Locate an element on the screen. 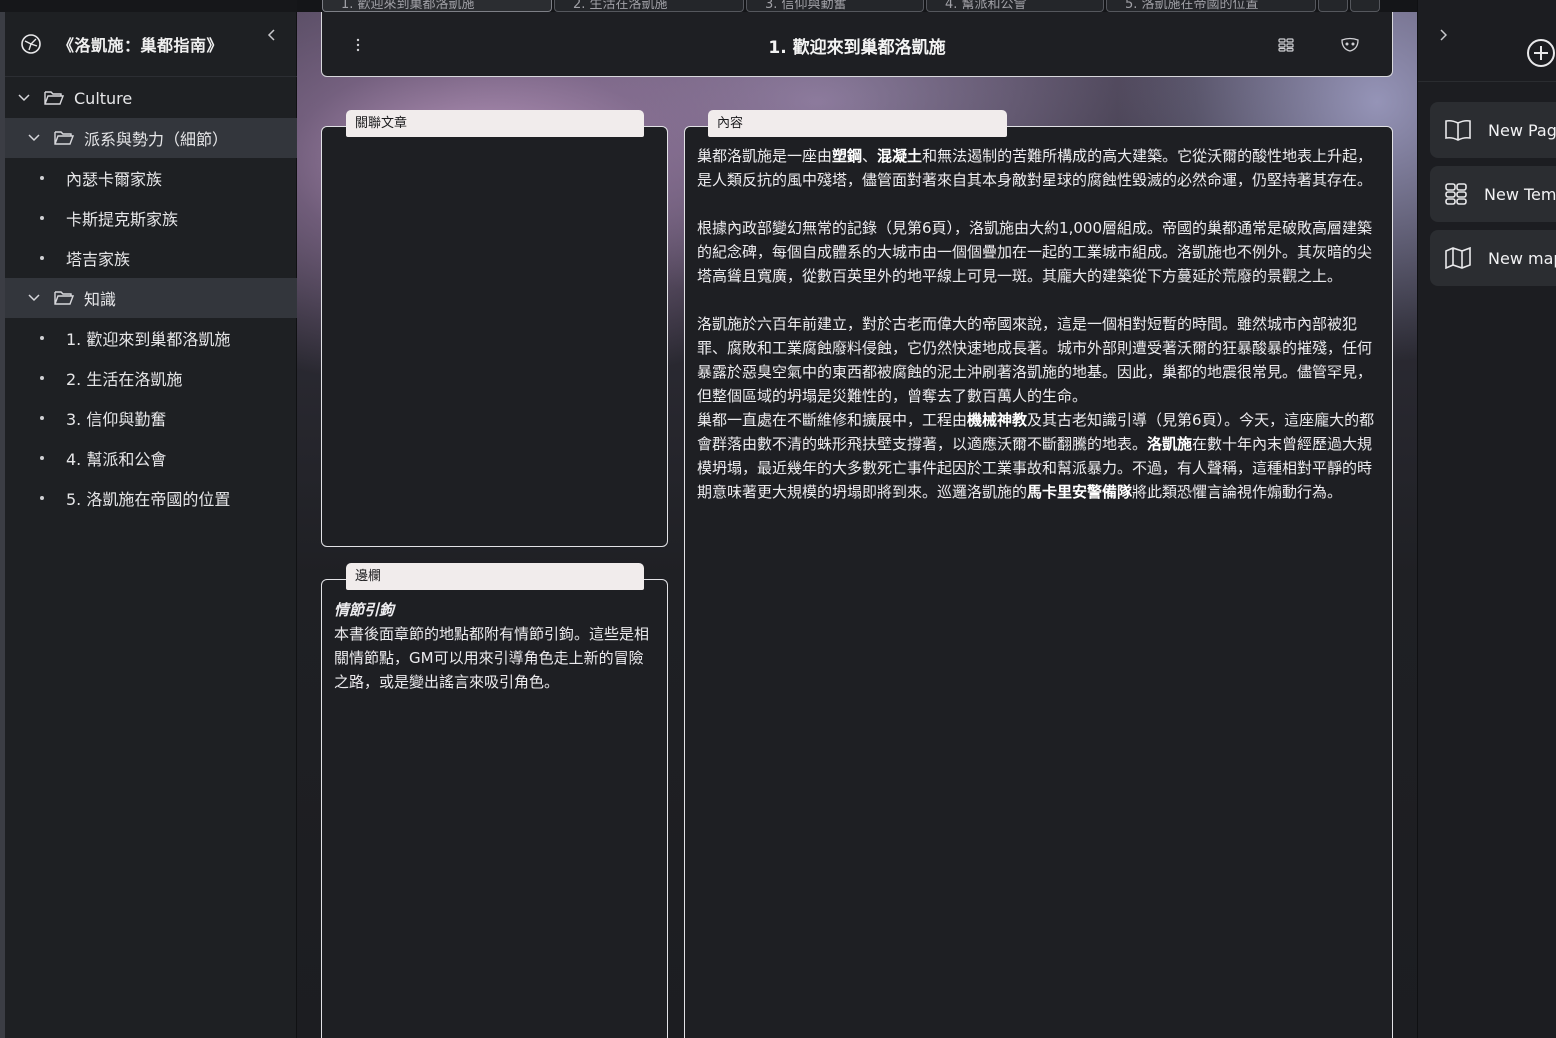 Image resolution: width=1556 pixels, height=1038 pixels. new-map-button: New map is located at coordinates (1493, 258).